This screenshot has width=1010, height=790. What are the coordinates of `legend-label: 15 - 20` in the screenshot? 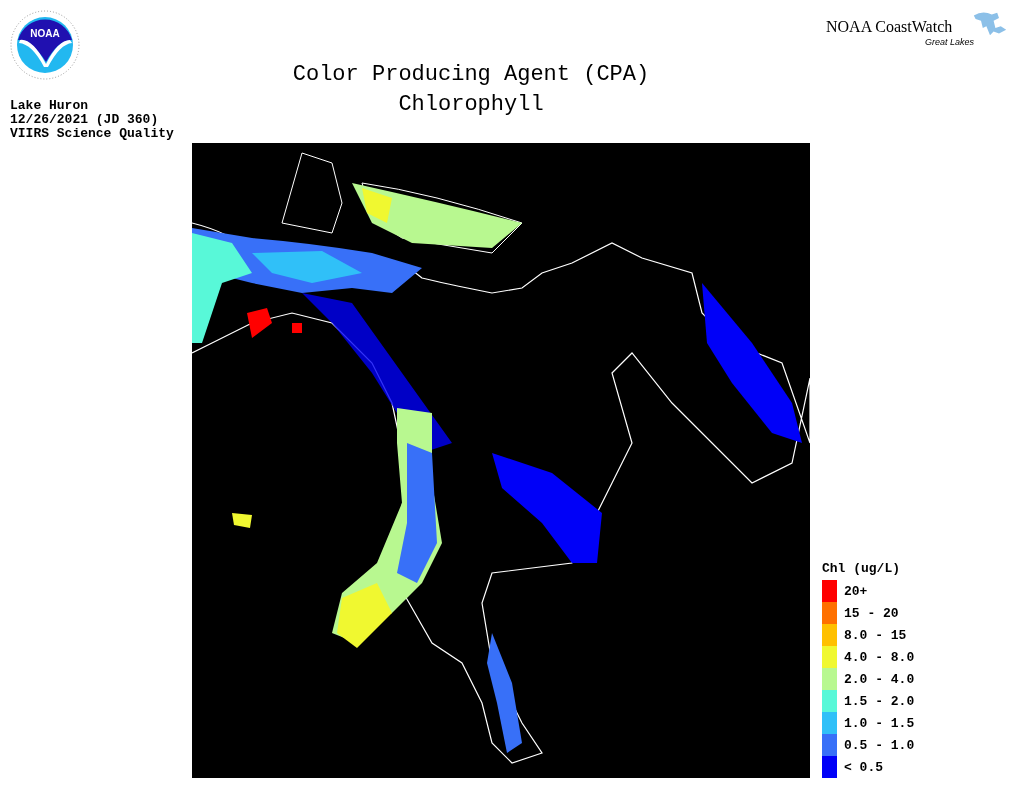 It's located at (871, 613).